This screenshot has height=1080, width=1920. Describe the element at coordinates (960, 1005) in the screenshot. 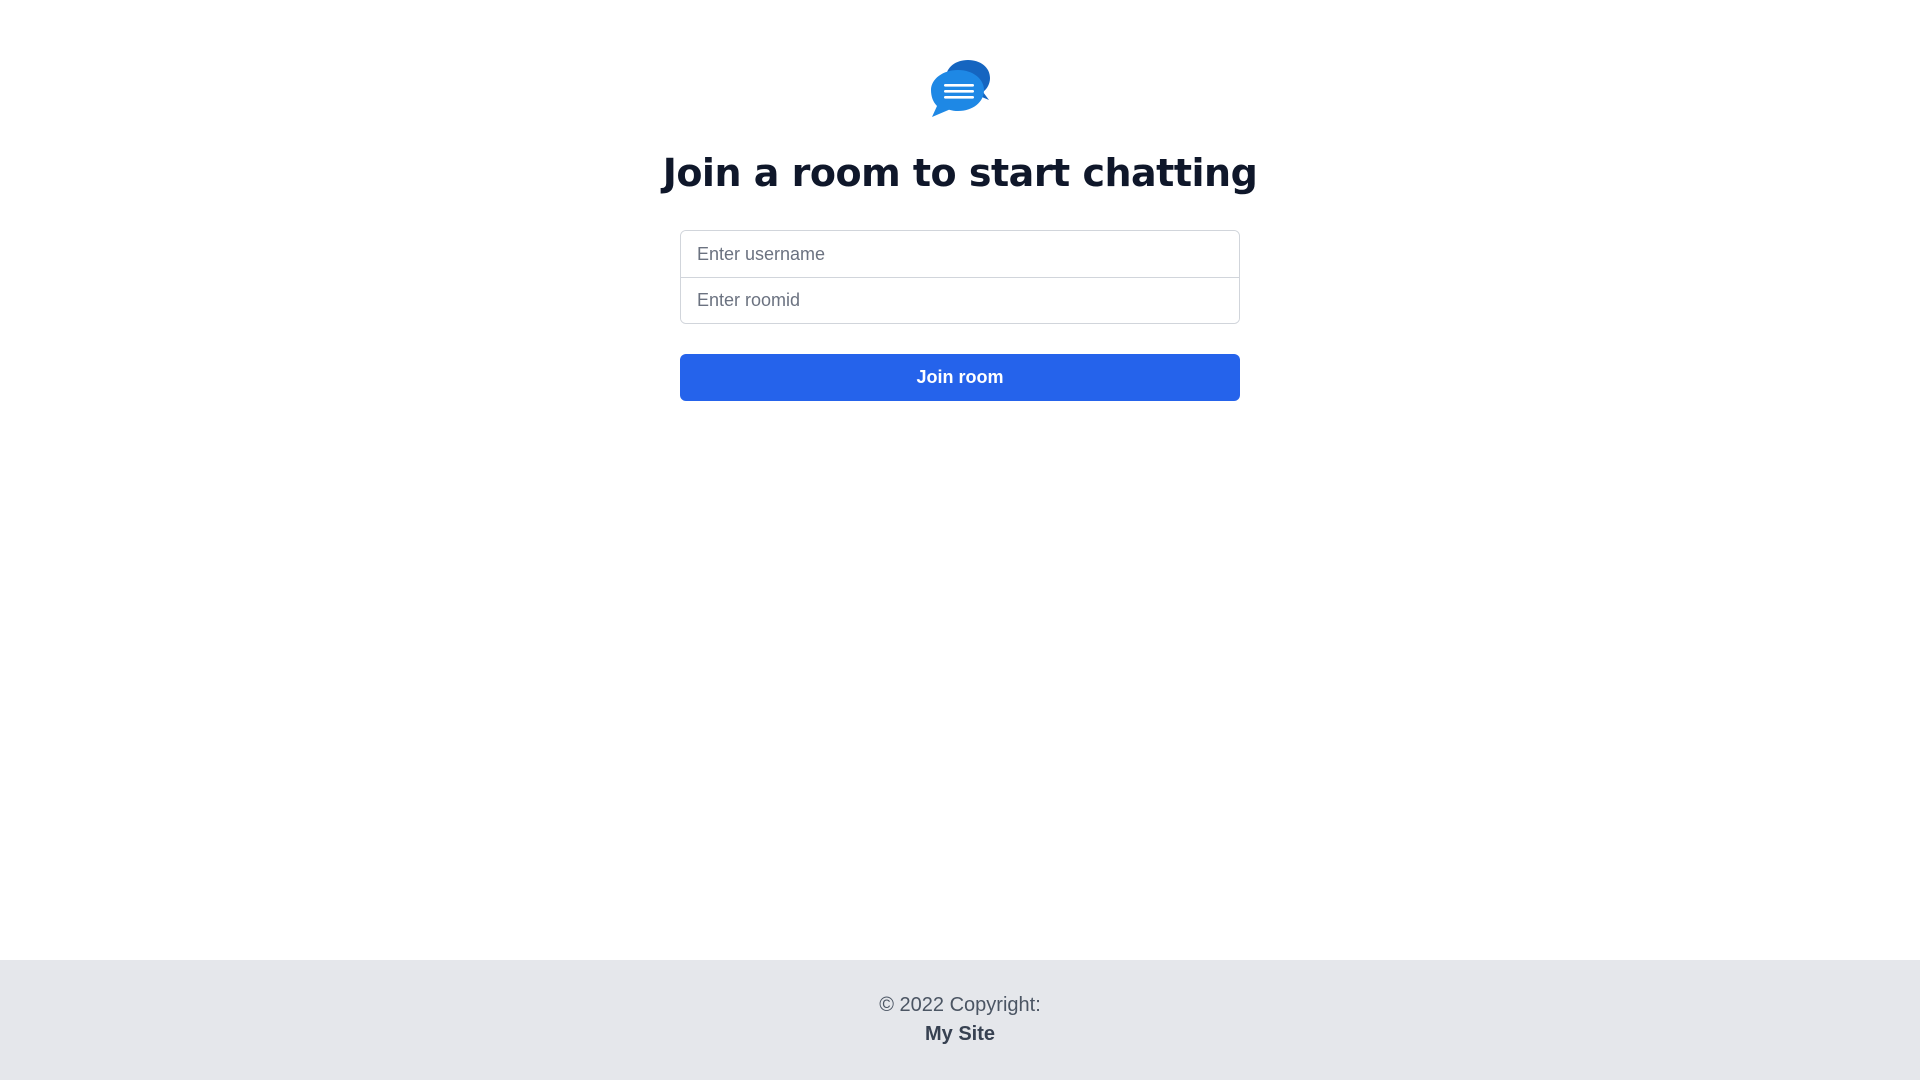

I see `copyright-text: © 2022 Copyright:` at that location.